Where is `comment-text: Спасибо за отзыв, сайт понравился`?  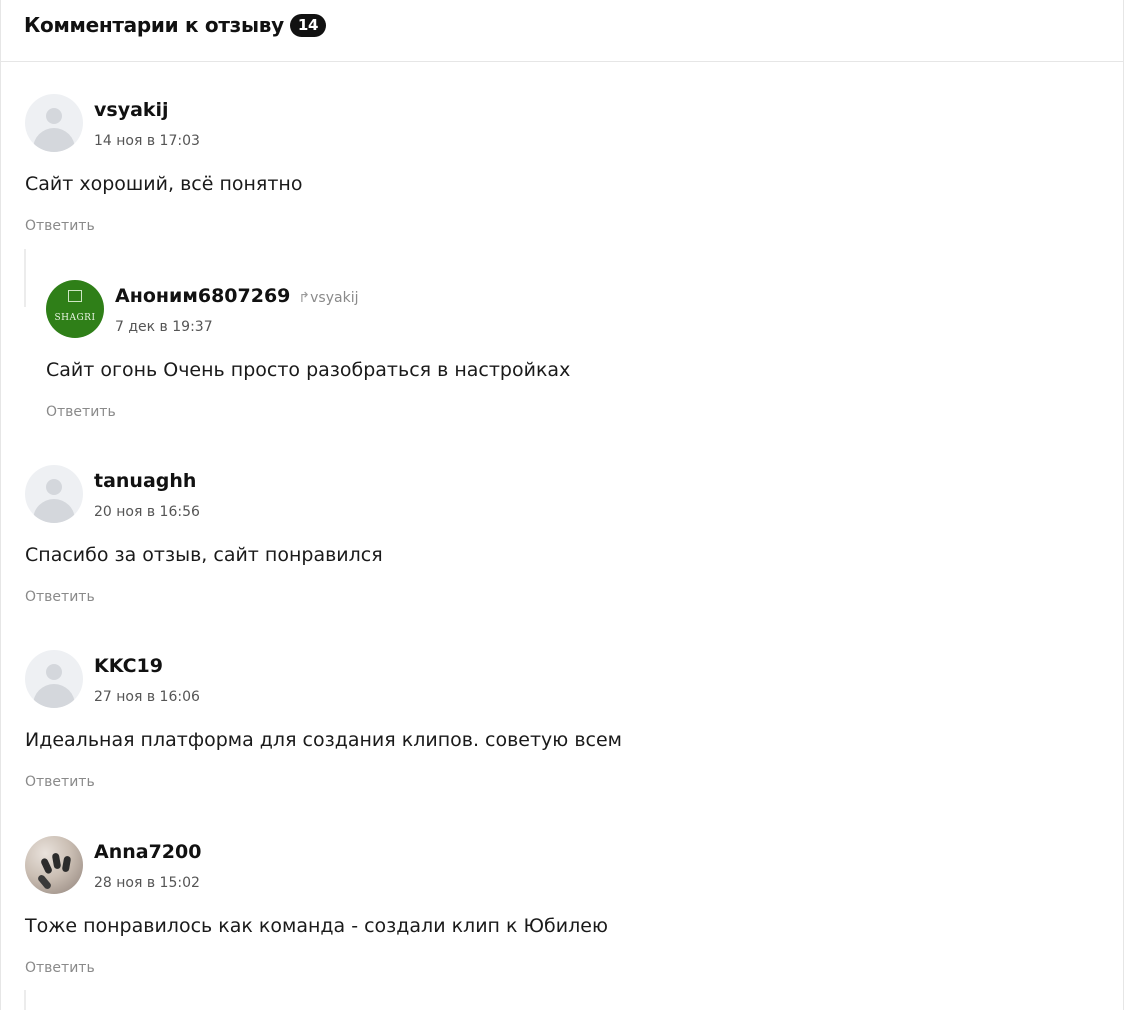 comment-text: Спасибо за отзыв, сайт понравился is located at coordinates (204, 555).